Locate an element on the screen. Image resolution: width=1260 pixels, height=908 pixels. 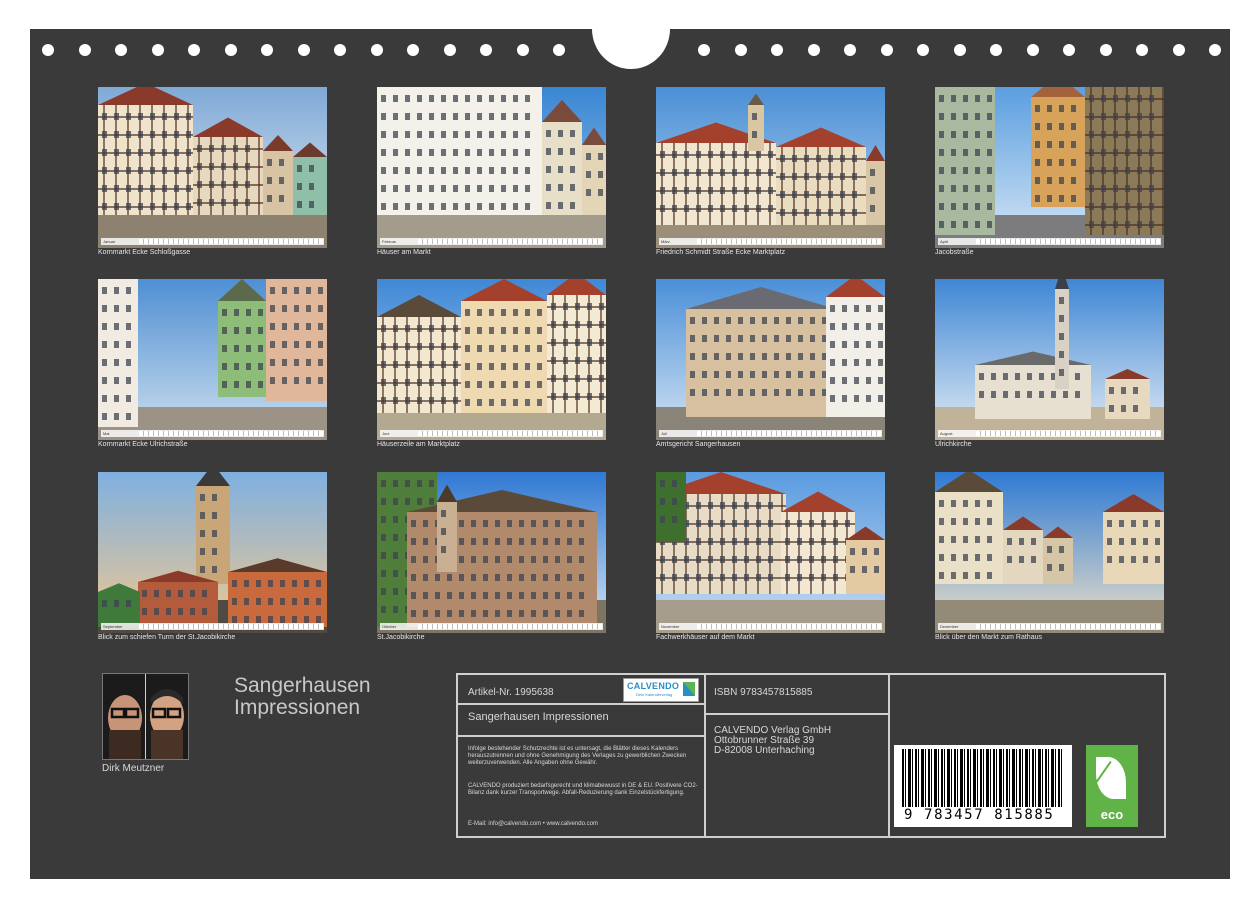
photo-caption: Amtsgericht Sangerhausen is located at coordinates (698, 444).